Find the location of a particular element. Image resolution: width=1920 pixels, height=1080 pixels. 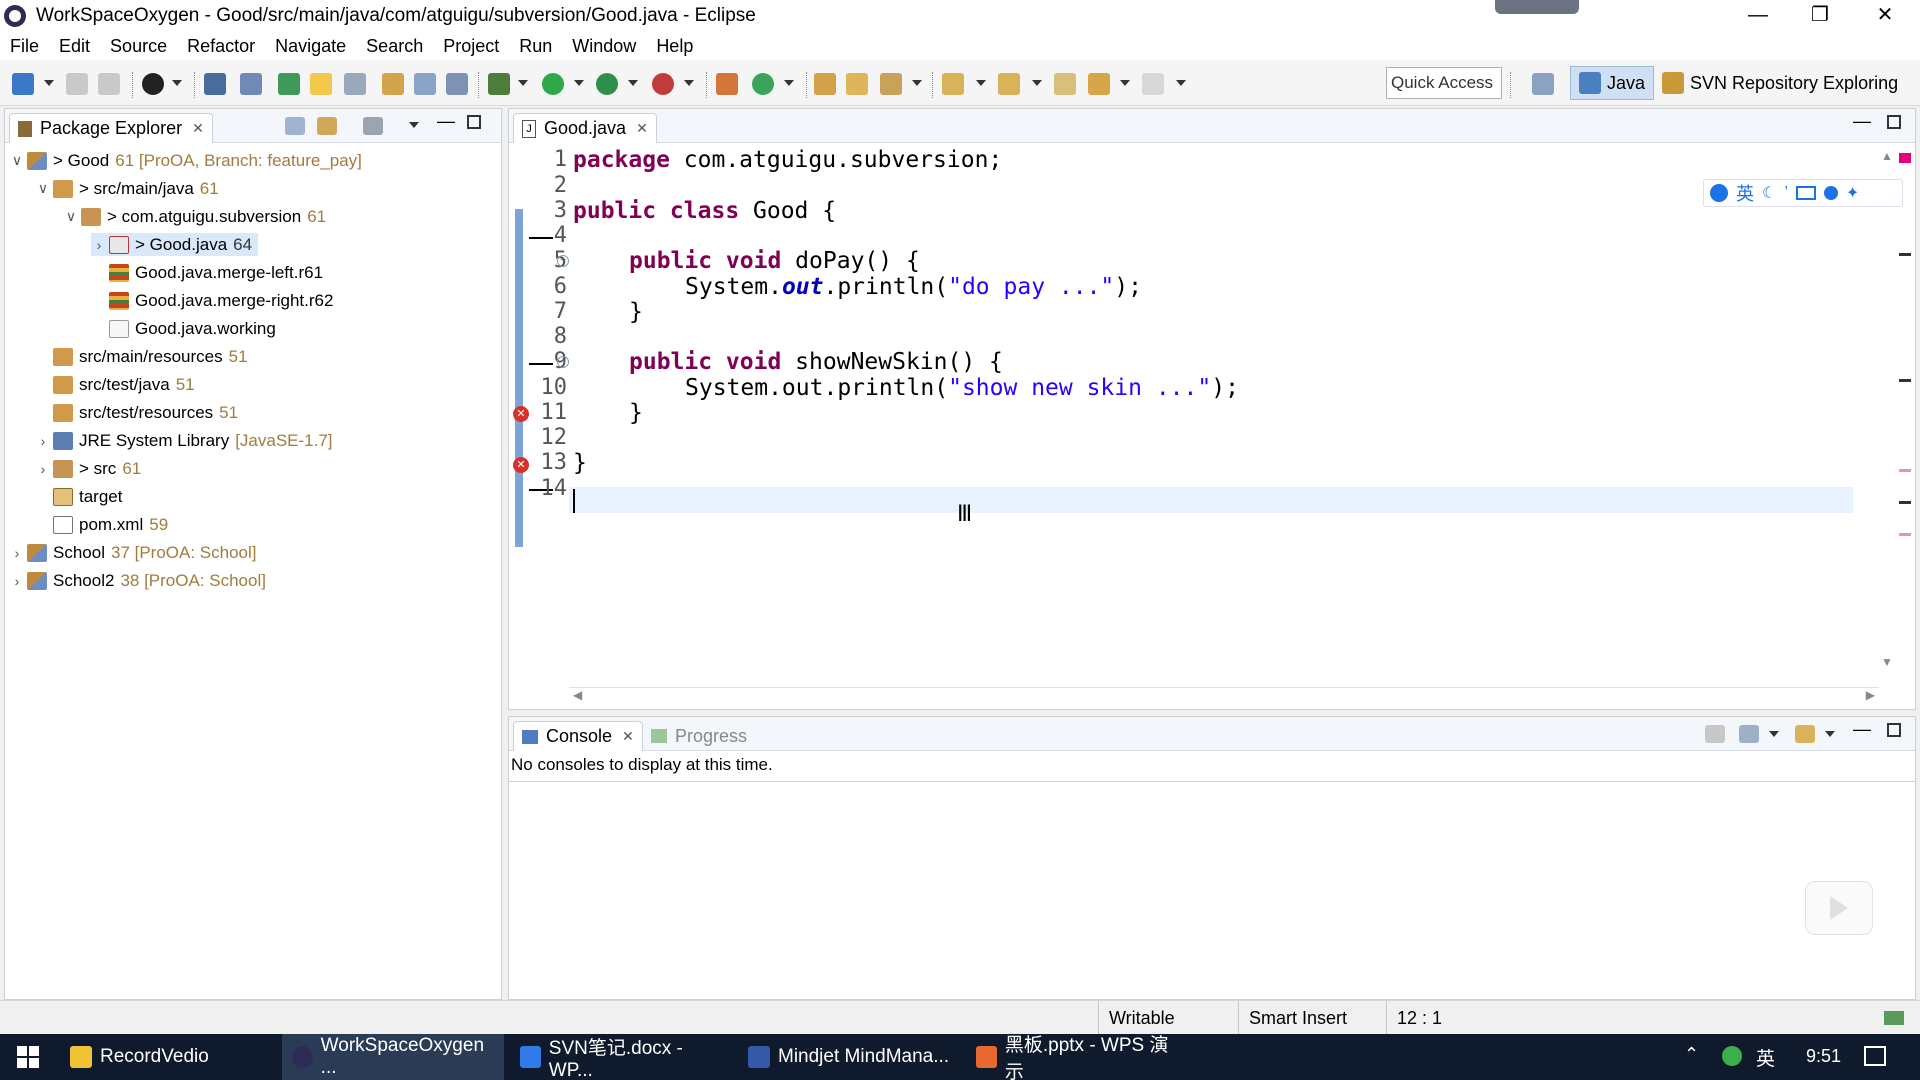

tab-progress: Progress is located at coordinates (699, 736).